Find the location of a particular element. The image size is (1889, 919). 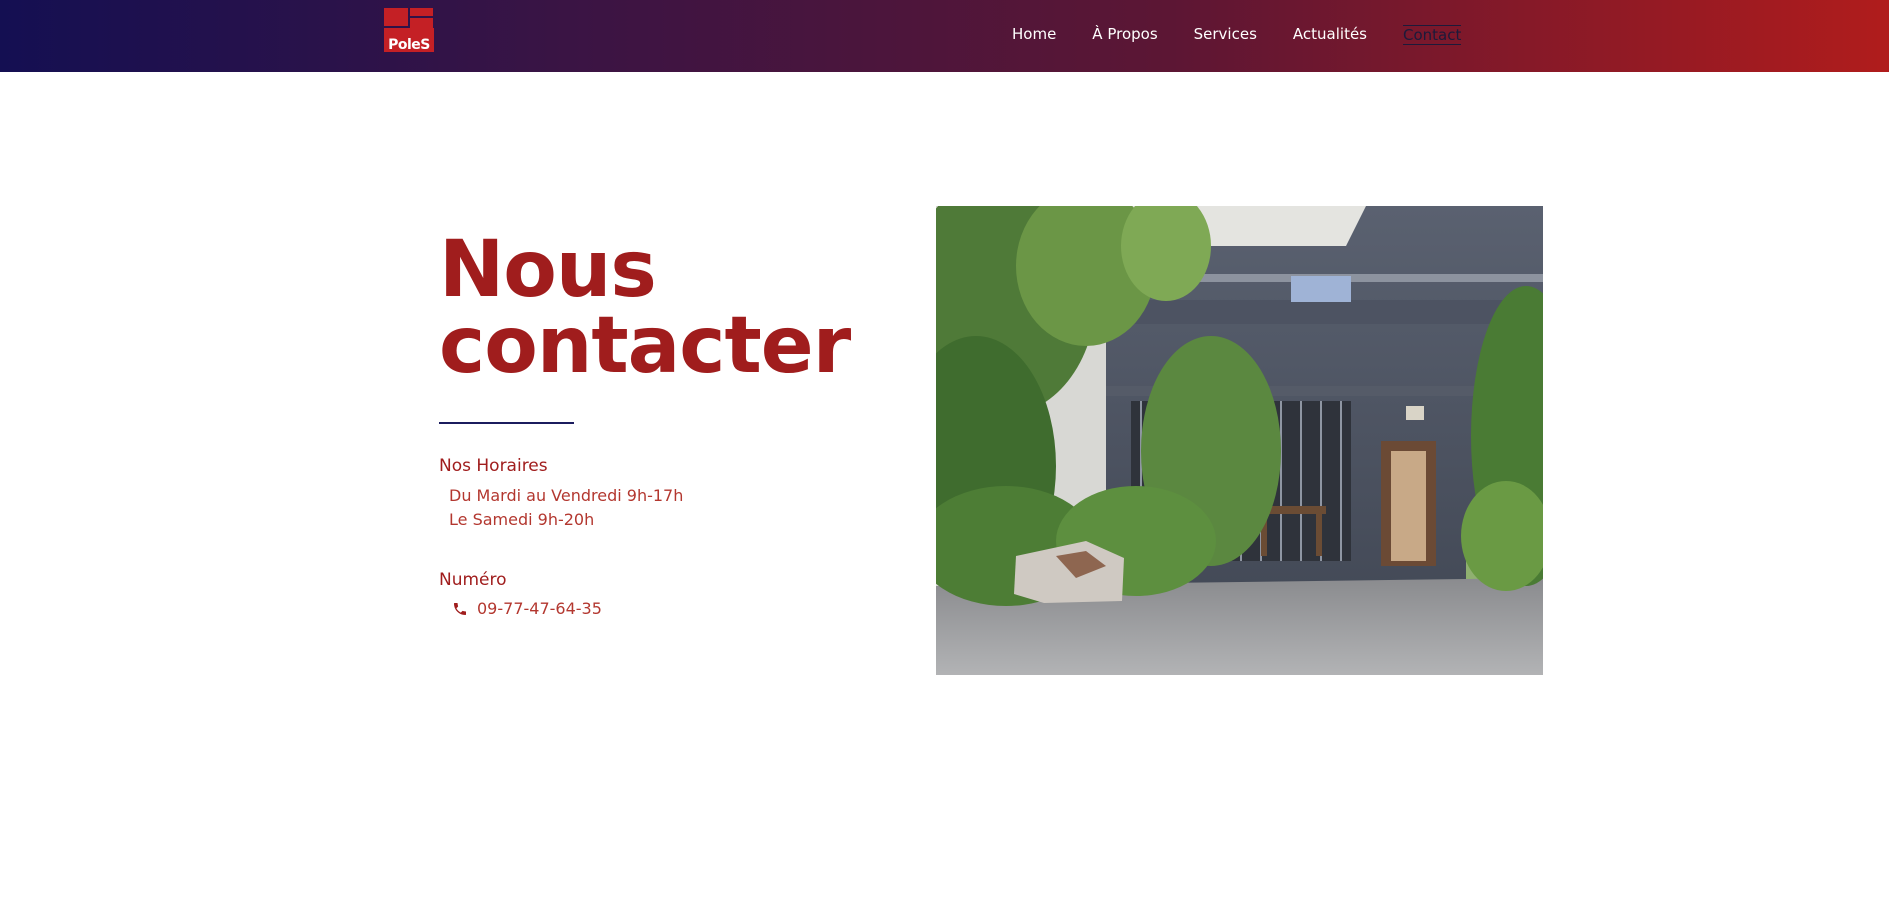

phone-number: 09-77-47-64-35 is located at coordinates (539, 608).